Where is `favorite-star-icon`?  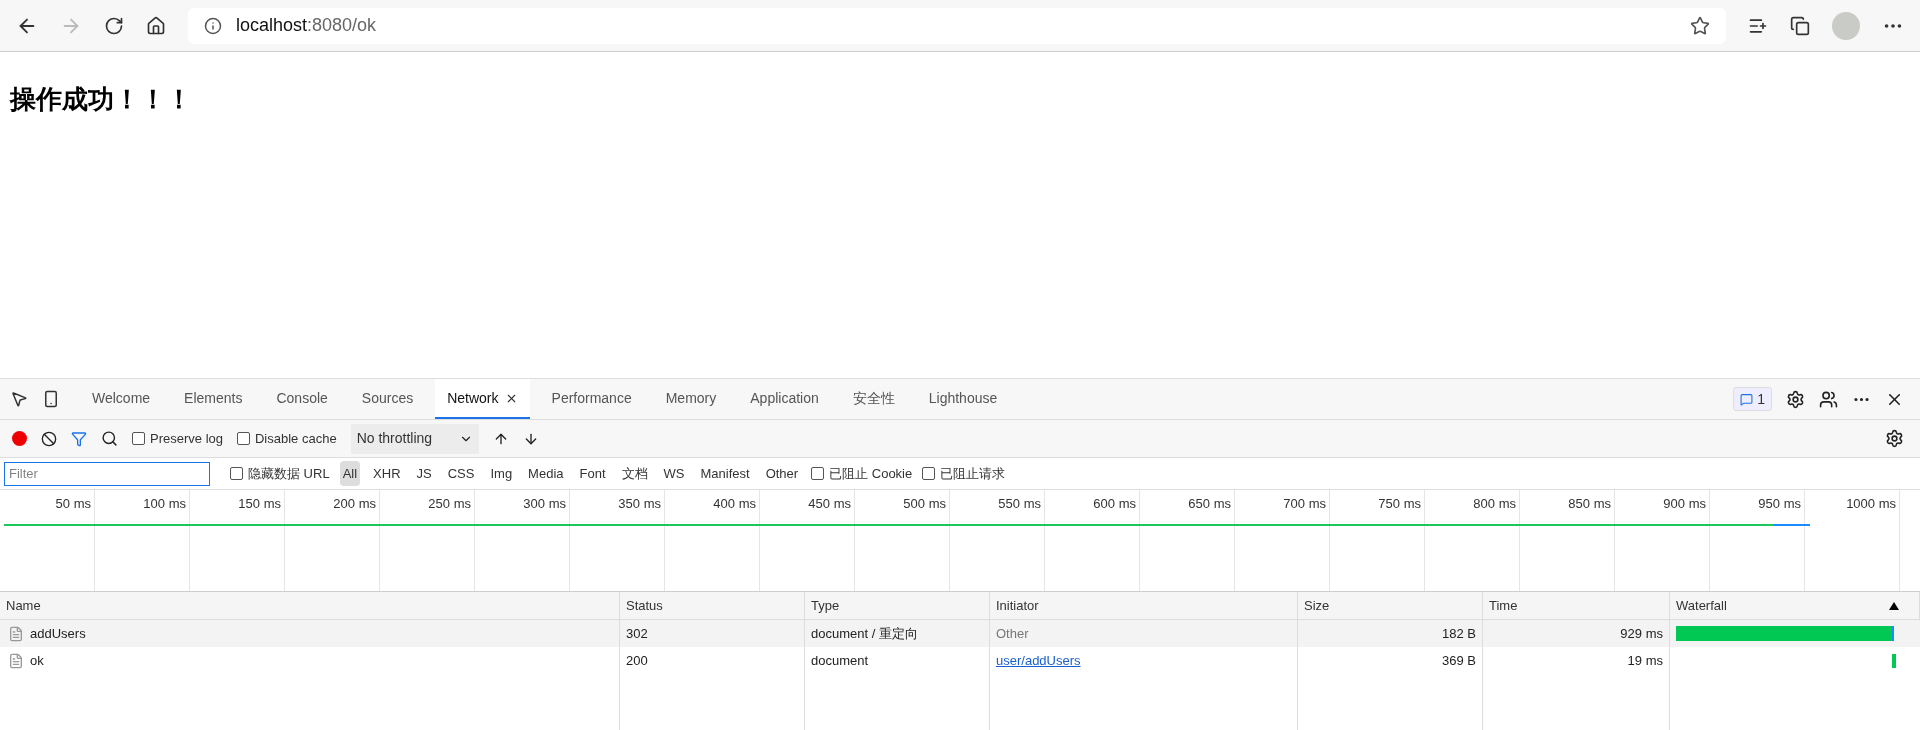
favorite-star-icon is located at coordinates (1700, 25).